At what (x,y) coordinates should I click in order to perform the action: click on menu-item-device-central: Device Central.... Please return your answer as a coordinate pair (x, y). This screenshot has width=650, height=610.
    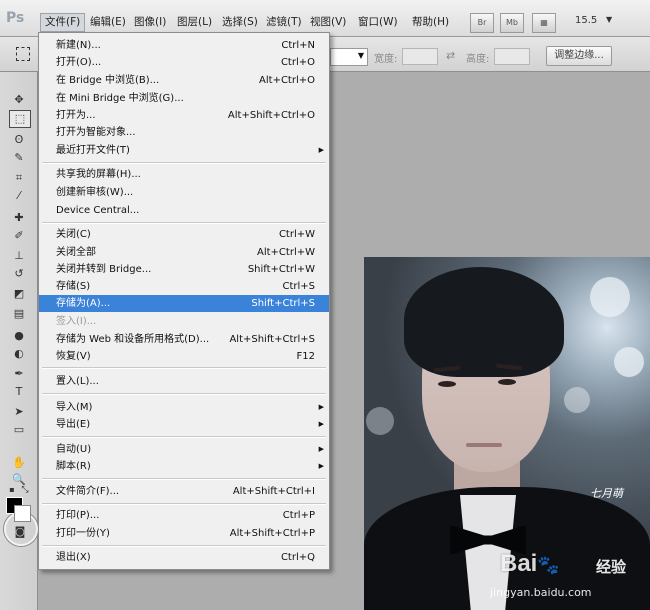
    Looking at the image, I should click on (184, 210).